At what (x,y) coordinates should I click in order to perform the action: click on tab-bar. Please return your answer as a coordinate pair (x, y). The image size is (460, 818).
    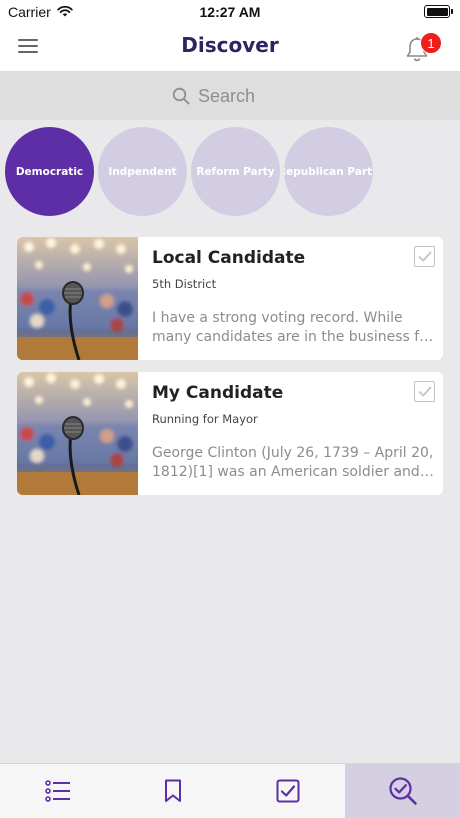
    Looking at the image, I should click on (230, 790).